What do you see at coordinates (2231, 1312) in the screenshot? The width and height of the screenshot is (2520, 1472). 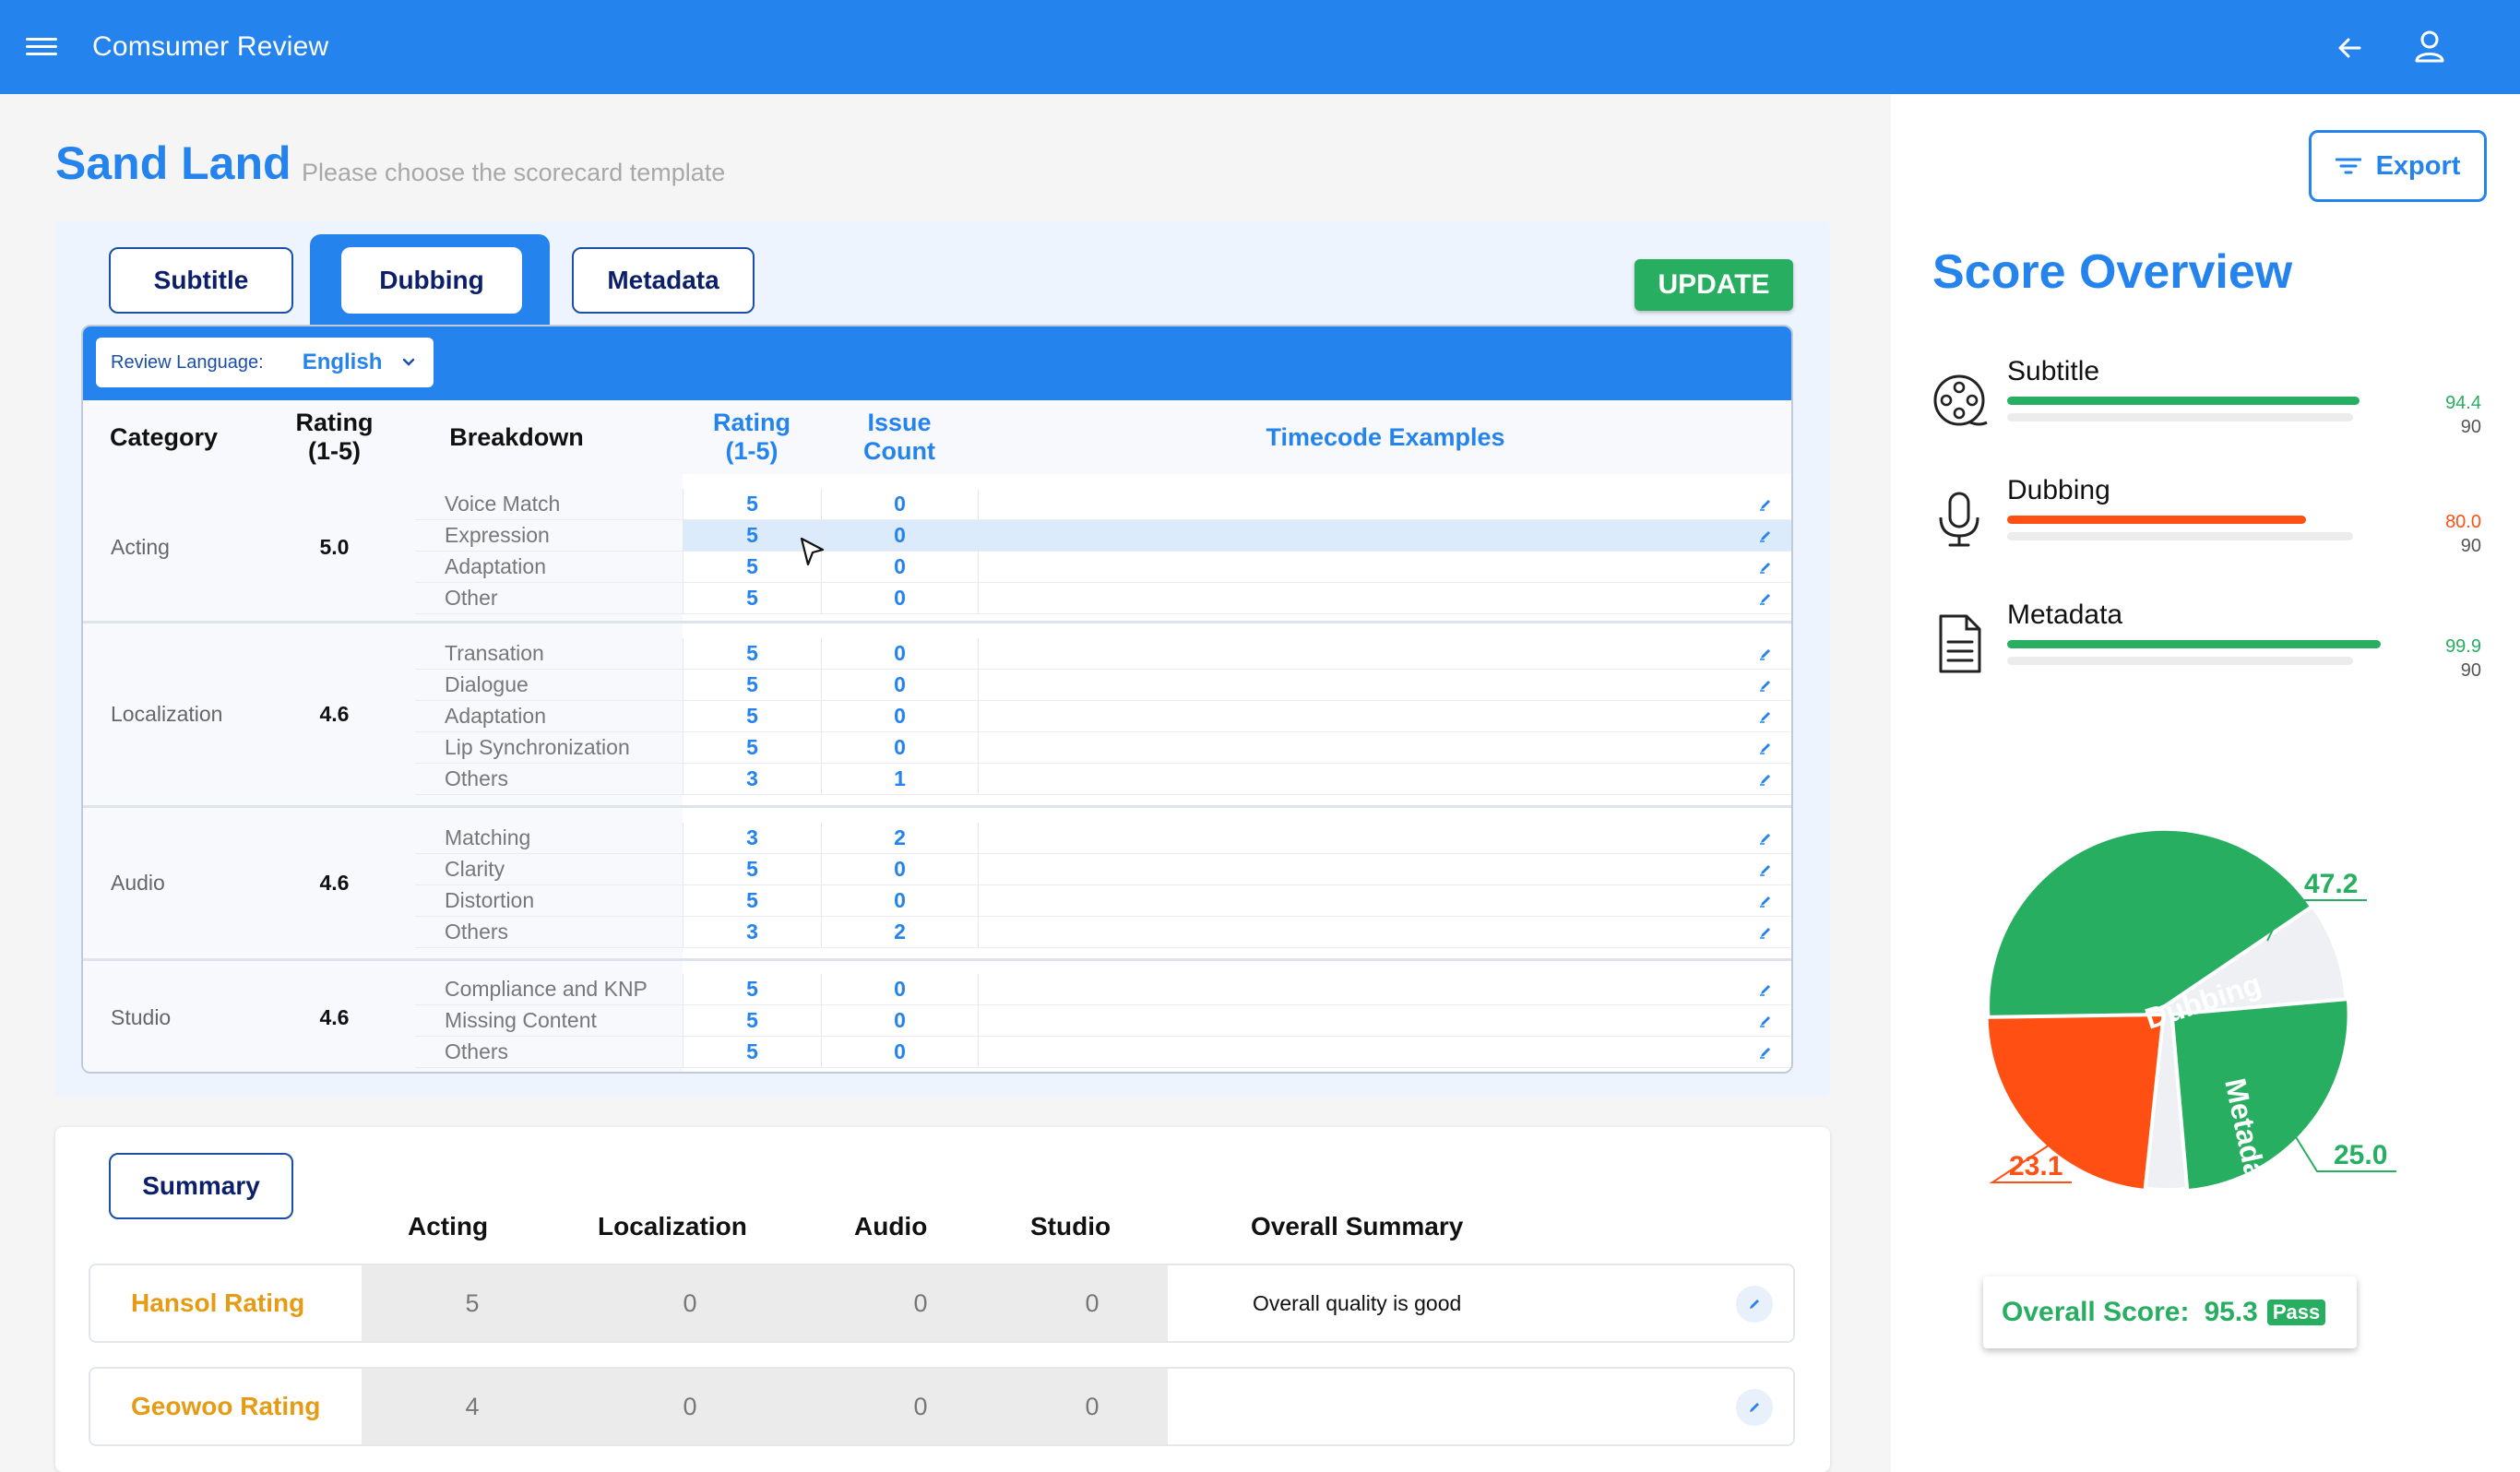 I see `overall-score-value: 95.3` at bounding box center [2231, 1312].